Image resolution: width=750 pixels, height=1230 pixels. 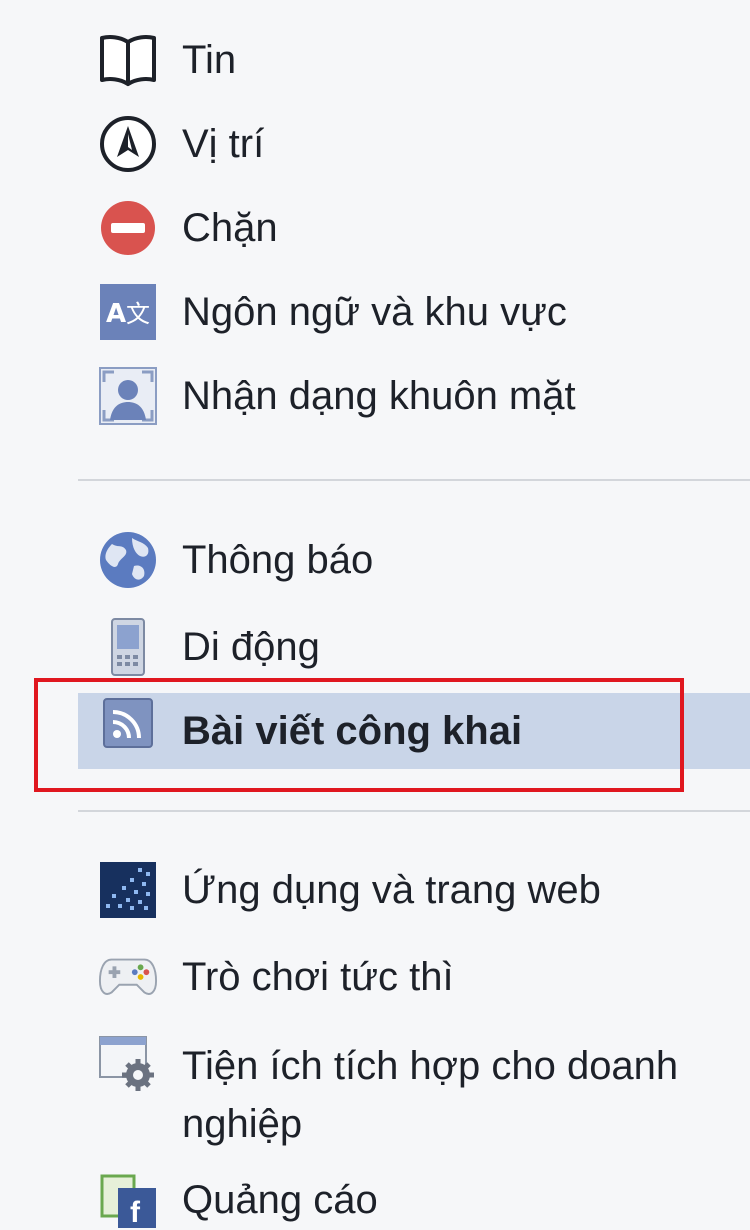 I want to click on menu-item-label: Nhận dạng khuôn mặt, so click(x=379, y=396).